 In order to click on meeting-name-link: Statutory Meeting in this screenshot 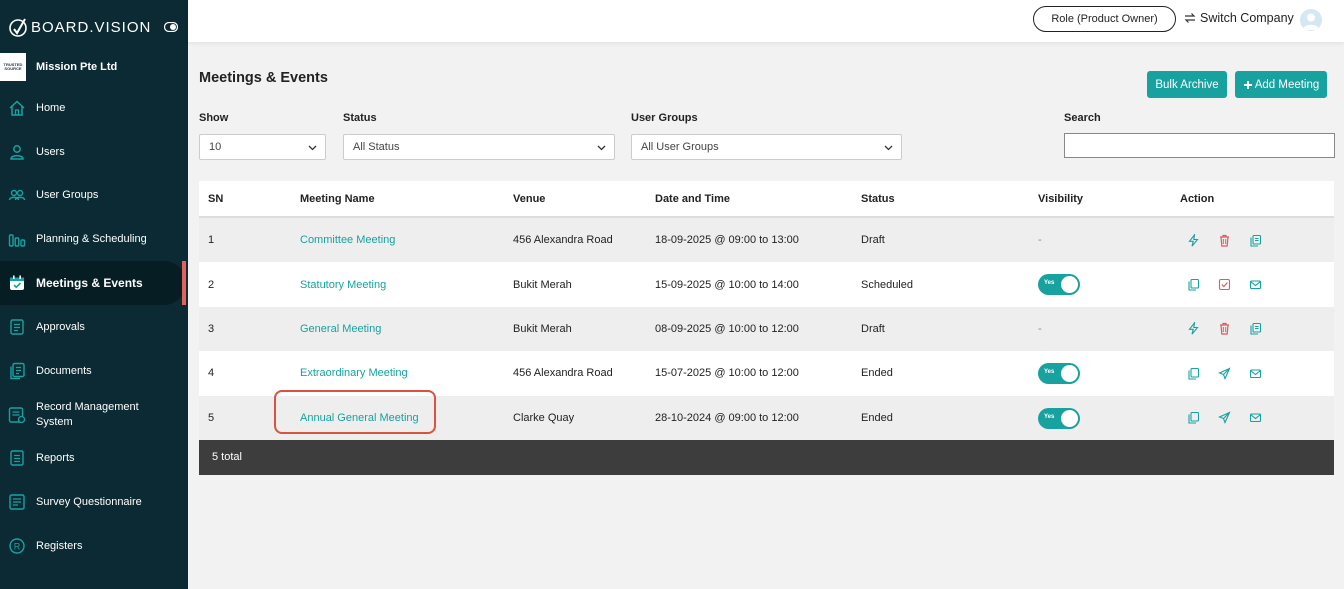, I will do `click(343, 285)`.